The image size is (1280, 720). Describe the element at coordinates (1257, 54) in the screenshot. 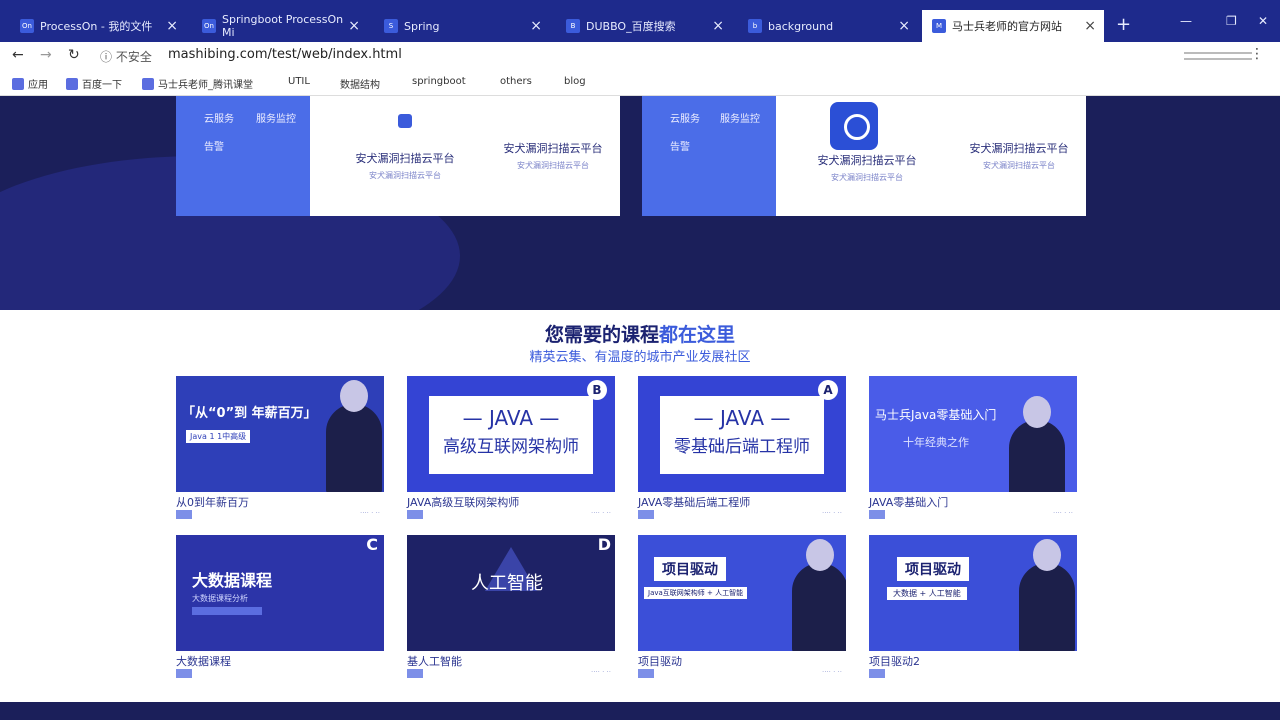

I see `menu-icon: ⋮` at that location.